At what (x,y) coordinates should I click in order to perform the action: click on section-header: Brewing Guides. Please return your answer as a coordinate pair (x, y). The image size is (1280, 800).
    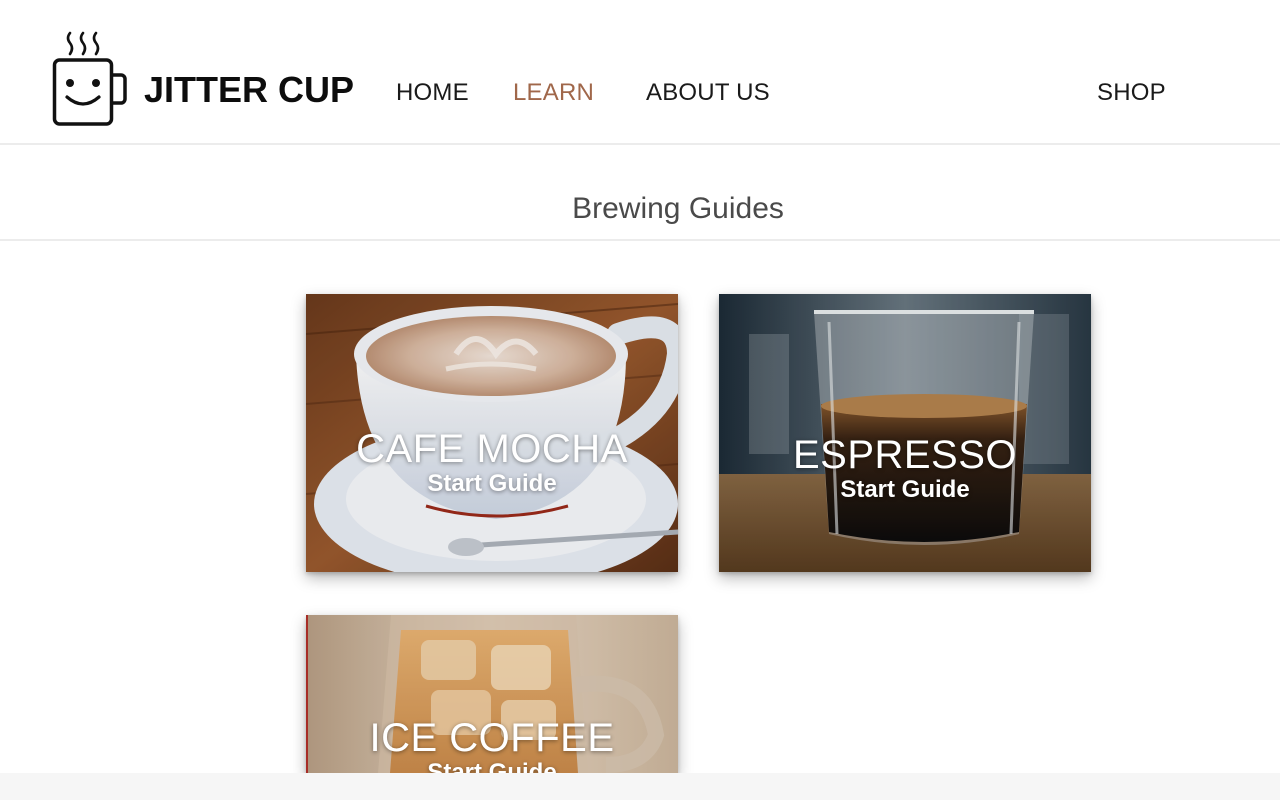
    Looking at the image, I should click on (640, 193).